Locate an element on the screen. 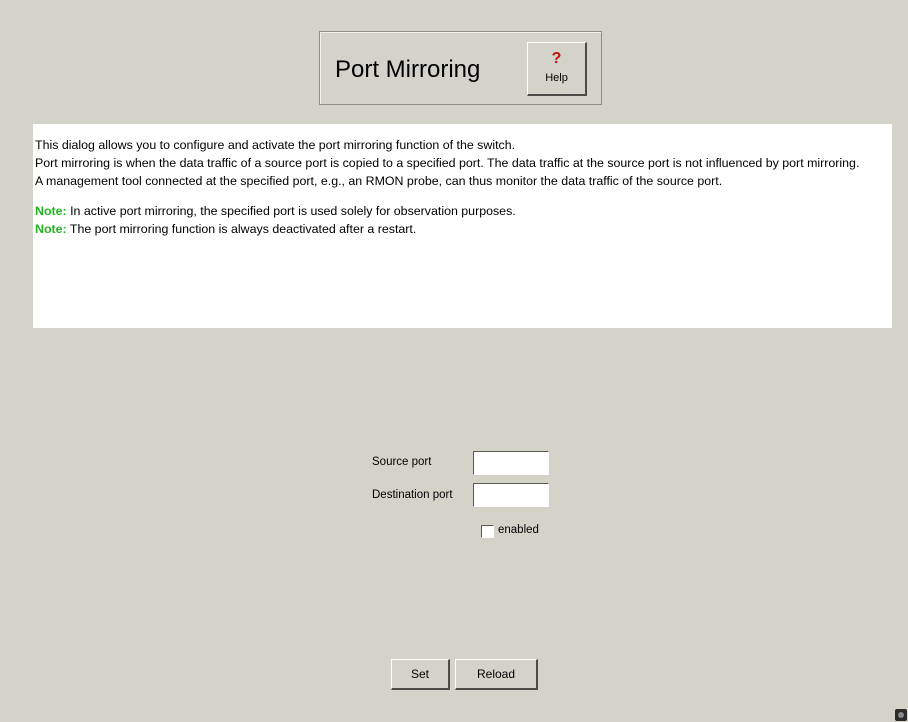  source-port-label: Source port is located at coordinates (402, 462).